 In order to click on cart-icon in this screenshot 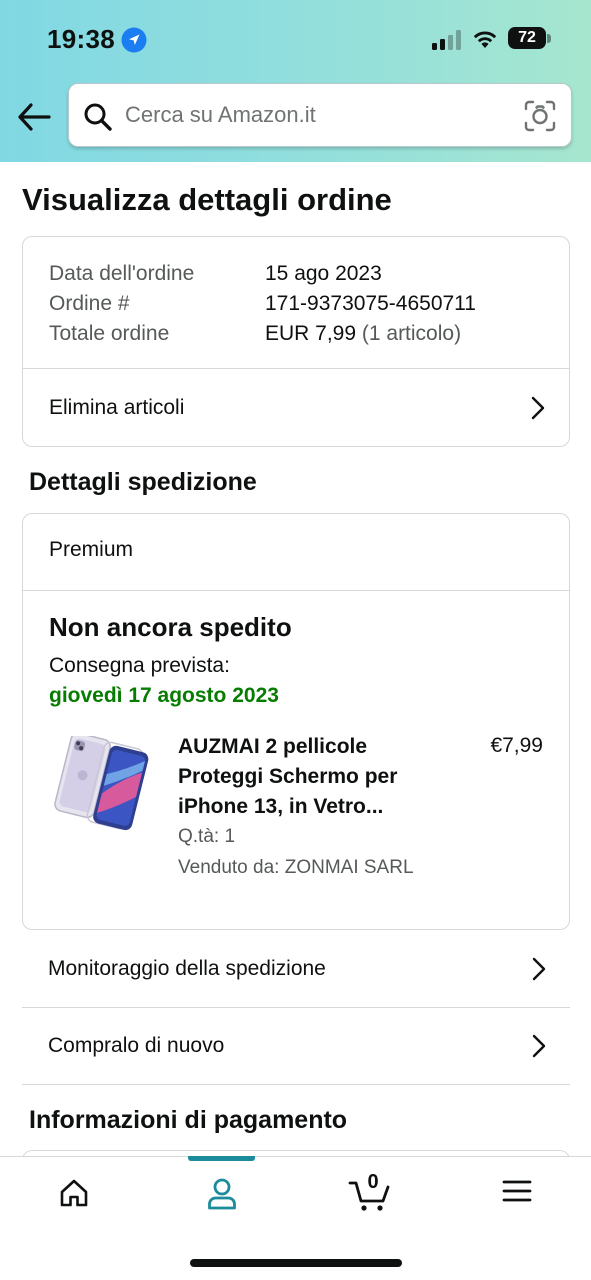, I will do `click(369, 1196)`.